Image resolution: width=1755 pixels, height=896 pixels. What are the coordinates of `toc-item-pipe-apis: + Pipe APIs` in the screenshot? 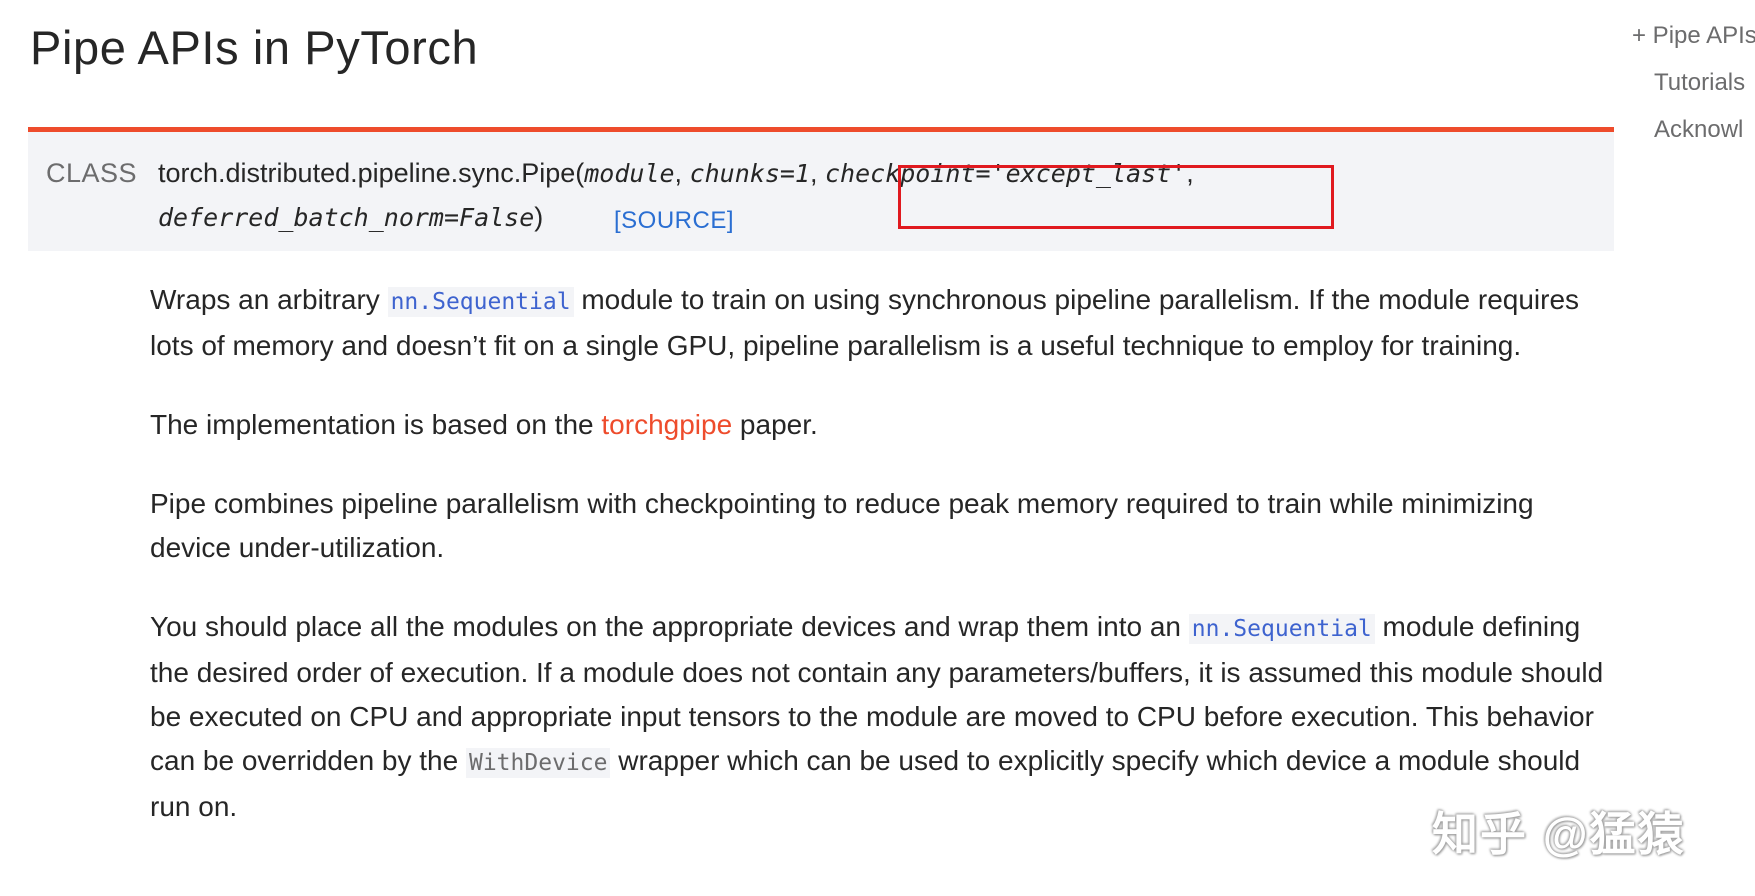 It's located at (1693, 36).